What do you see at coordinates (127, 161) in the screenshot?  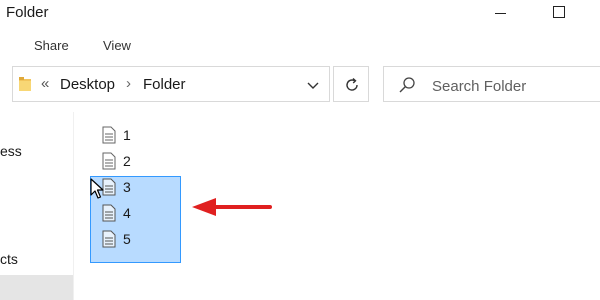 I see `file-name: 2` at bounding box center [127, 161].